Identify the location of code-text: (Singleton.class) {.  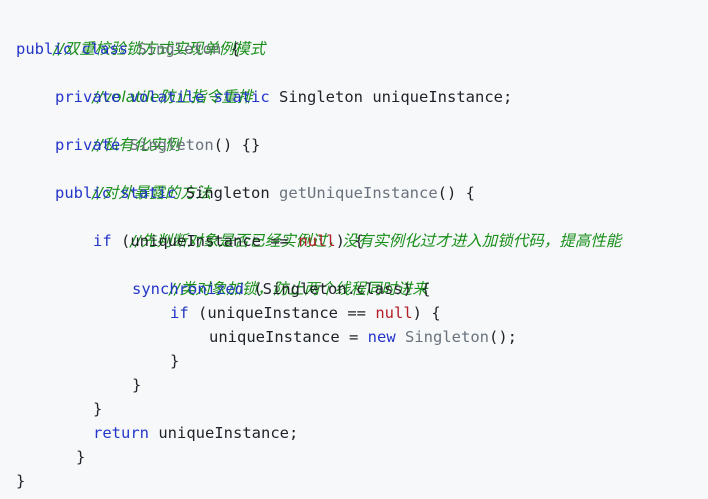
(342, 289).